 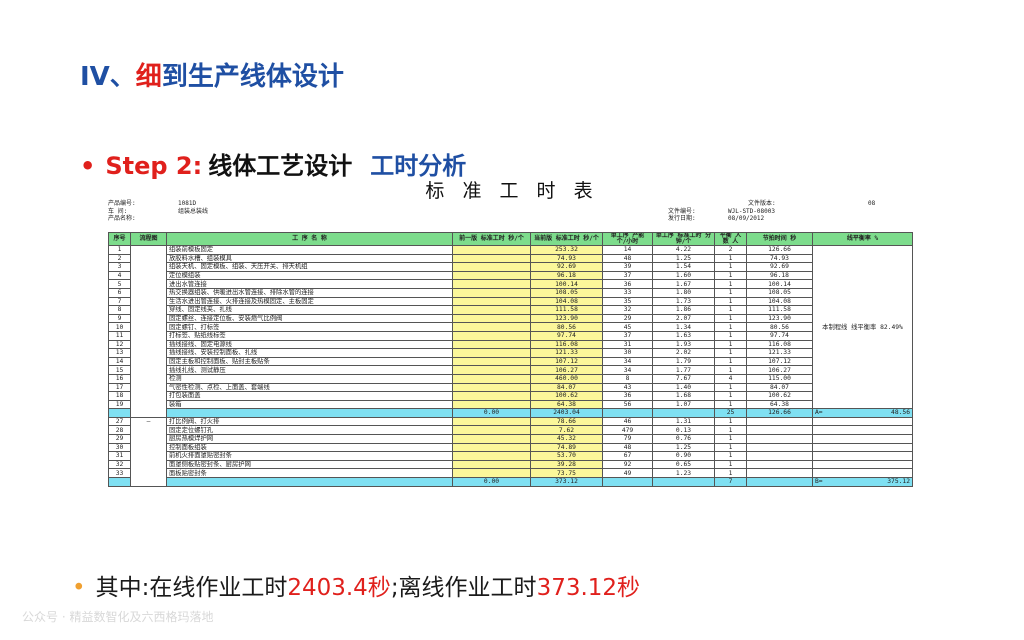 What do you see at coordinates (566, 327) in the screenshot?
I see `current-time: 80.56` at bounding box center [566, 327].